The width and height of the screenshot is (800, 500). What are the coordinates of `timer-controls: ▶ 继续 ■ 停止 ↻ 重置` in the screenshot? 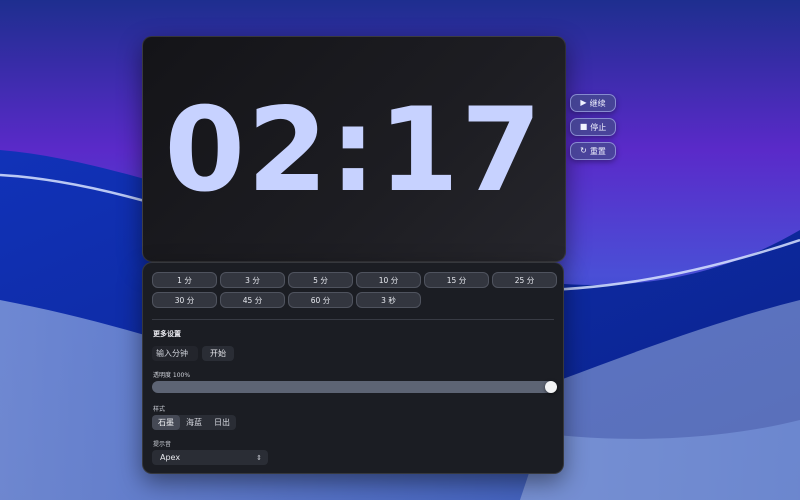 It's located at (593, 127).